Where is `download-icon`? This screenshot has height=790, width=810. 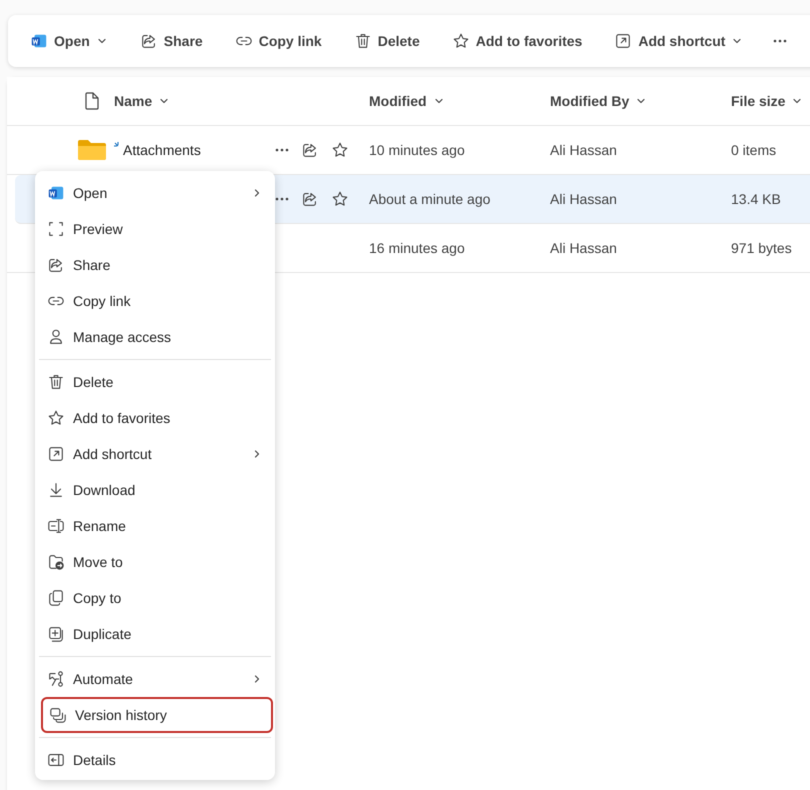
download-icon is located at coordinates (56, 490).